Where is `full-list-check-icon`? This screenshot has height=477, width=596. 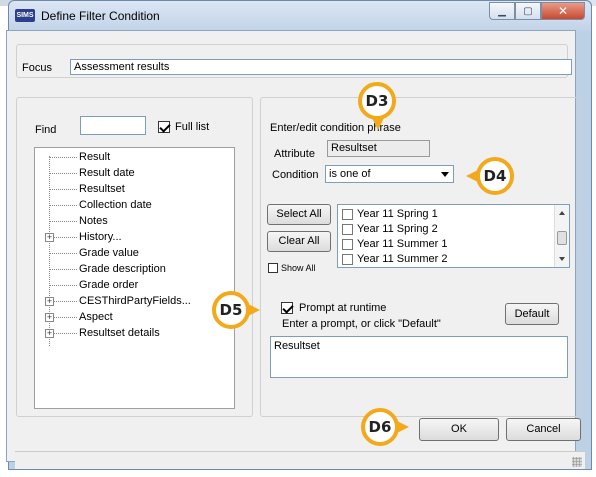
full-list-check-icon is located at coordinates (164, 127).